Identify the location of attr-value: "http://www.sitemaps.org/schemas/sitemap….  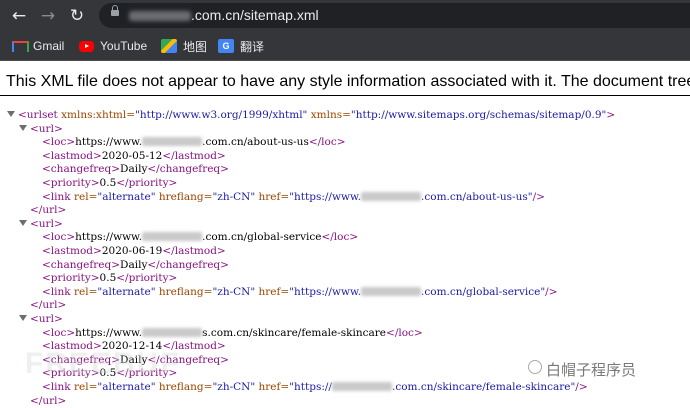
(478, 115).